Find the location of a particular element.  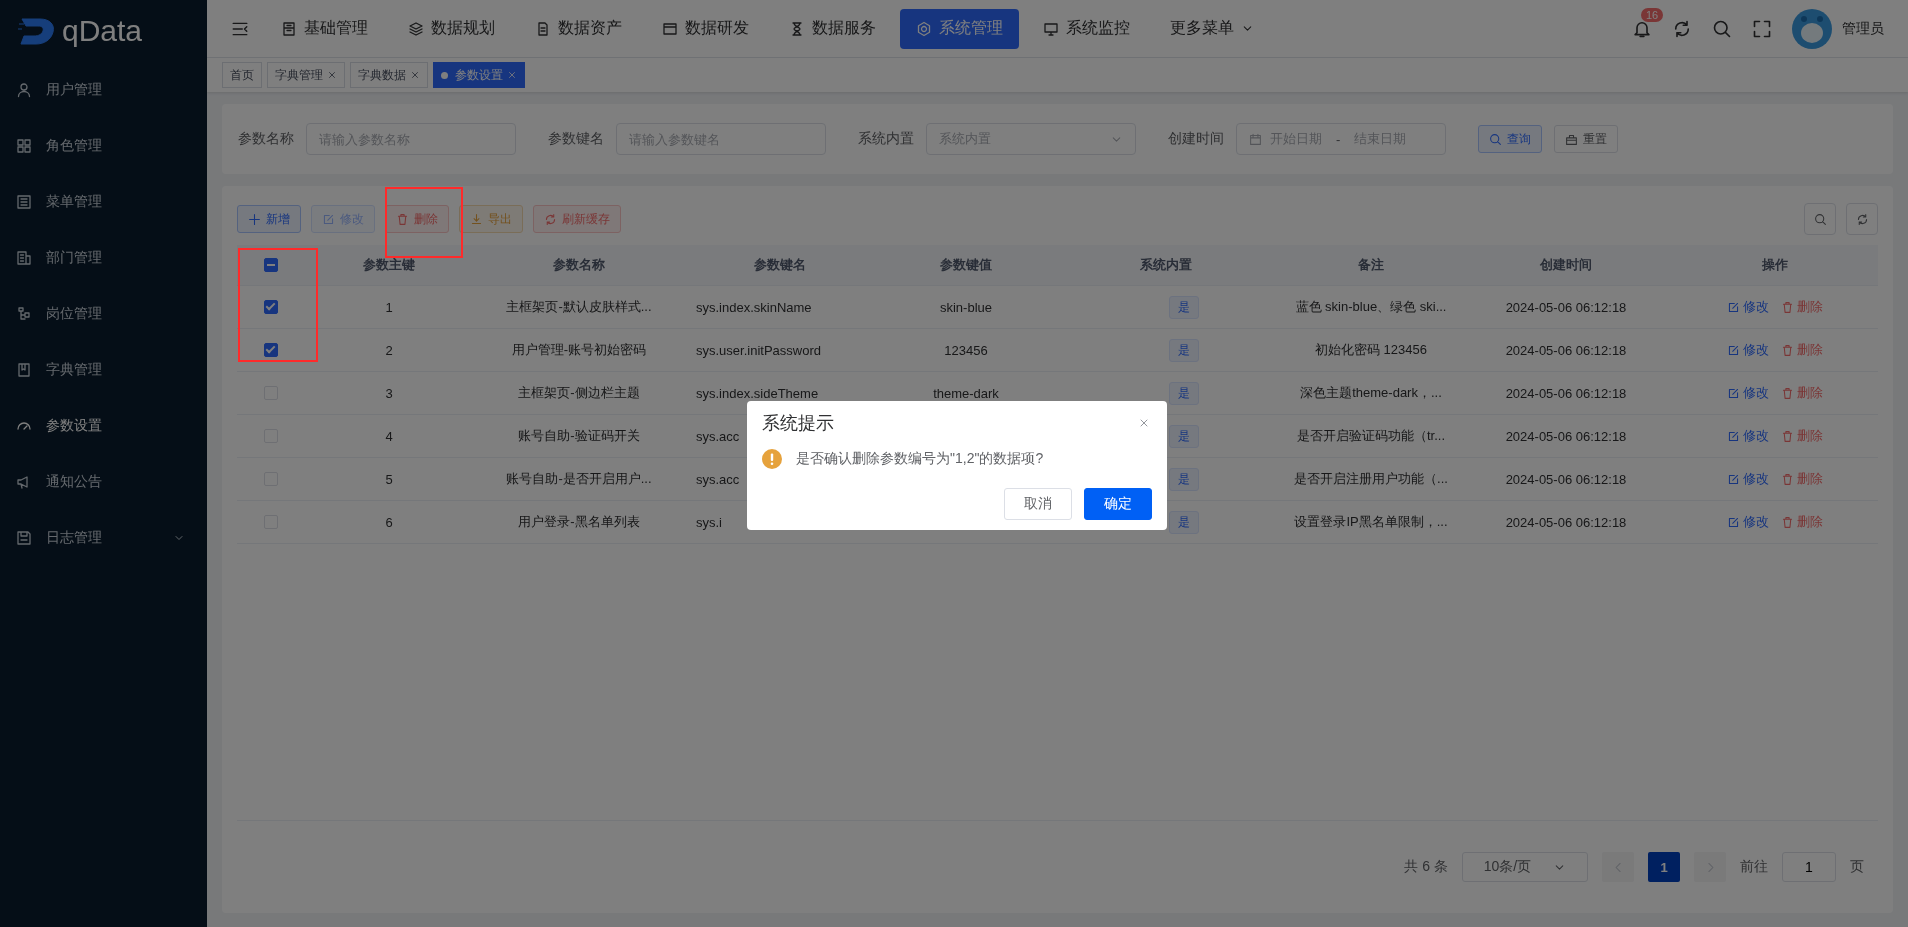

search-button: 查询 is located at coordinates (1510, 139).